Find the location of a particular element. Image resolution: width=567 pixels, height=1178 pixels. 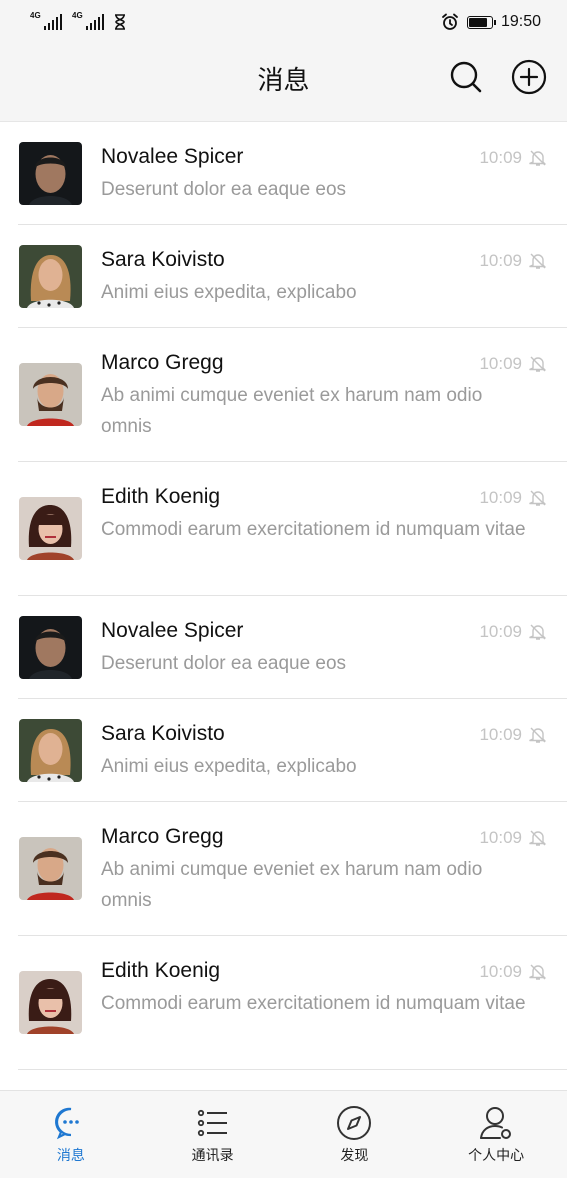

add-button is located at coordinates (529, 77).